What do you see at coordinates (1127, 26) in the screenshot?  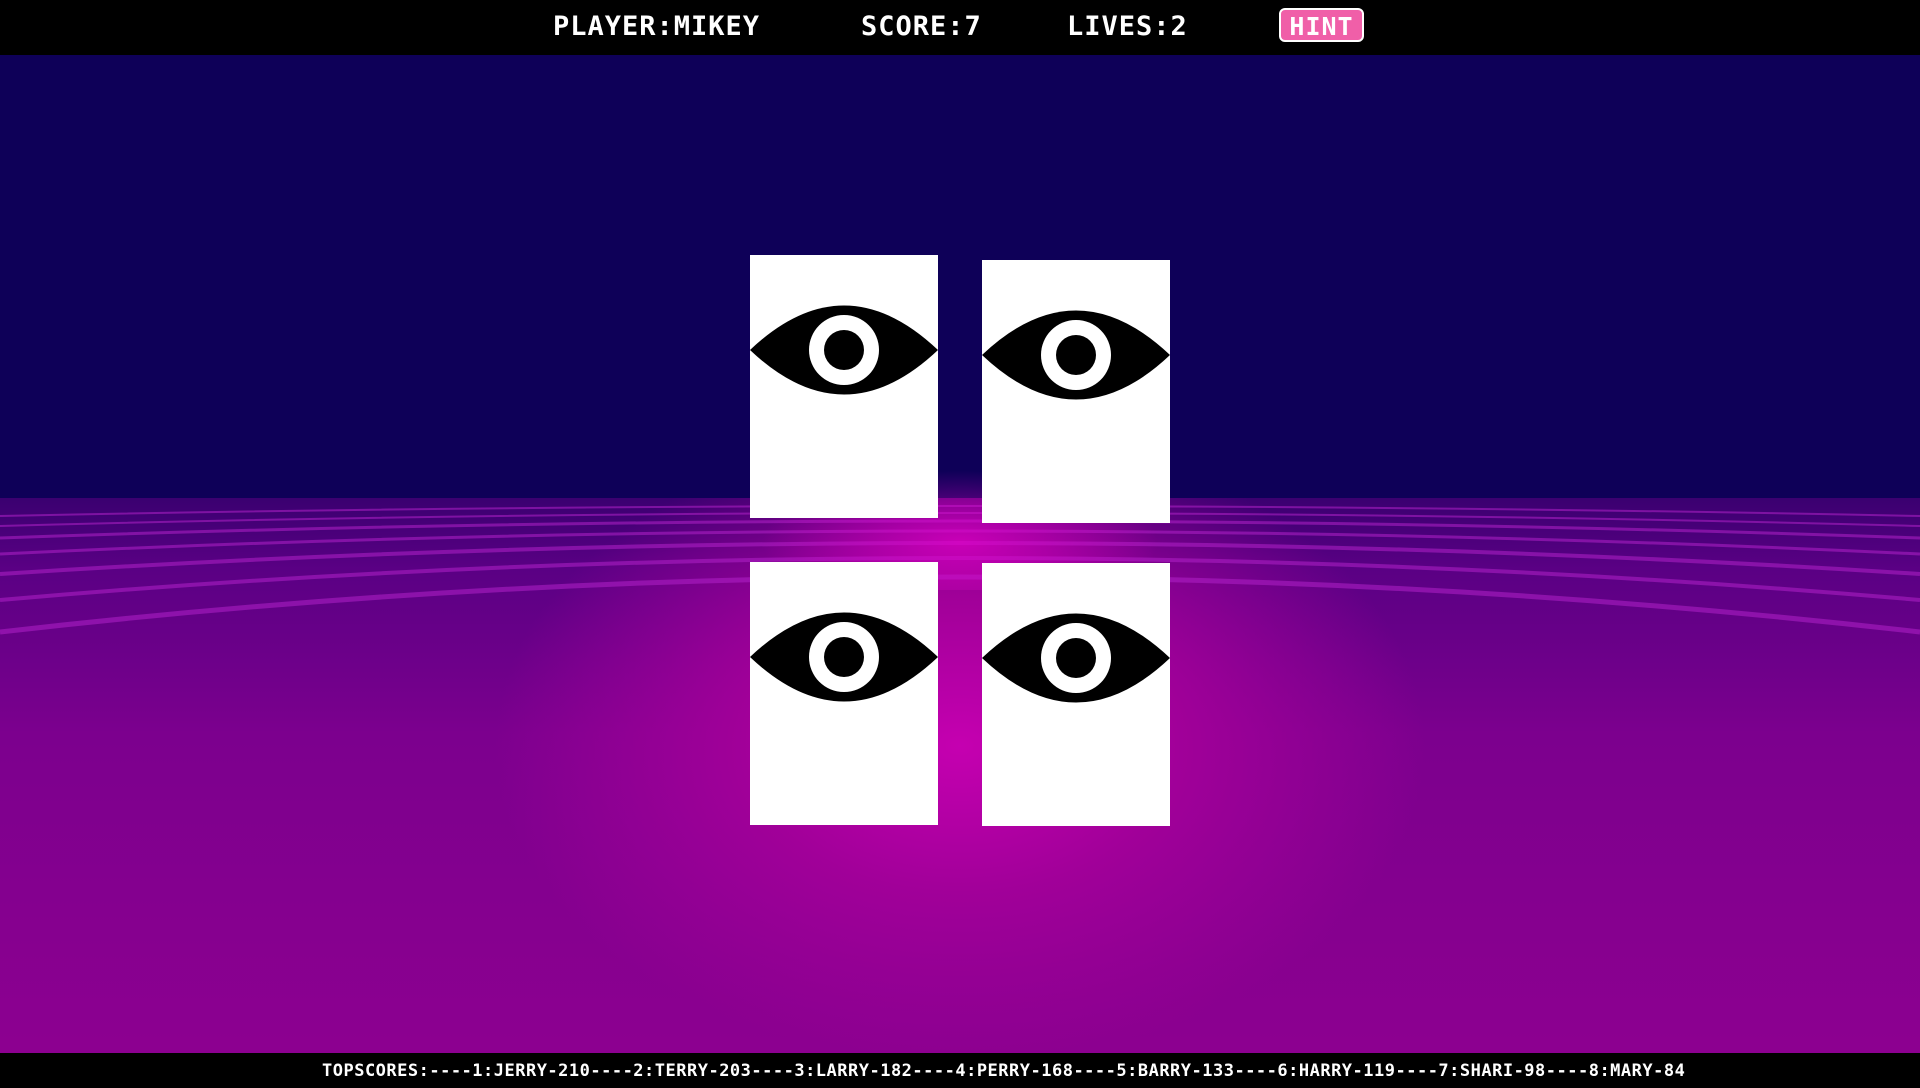 I see `lives-display: LIVES:2` at bounding box center [1127, 26].